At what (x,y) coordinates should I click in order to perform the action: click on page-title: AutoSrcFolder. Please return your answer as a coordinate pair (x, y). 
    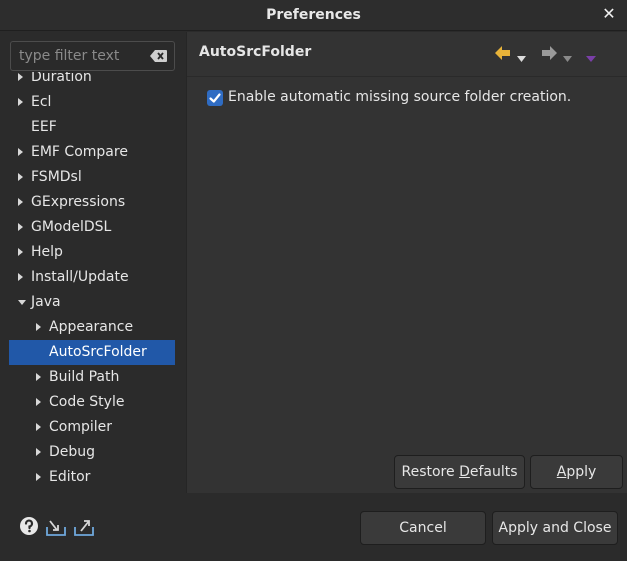
    Looking at the image, I should click on (255, 52).